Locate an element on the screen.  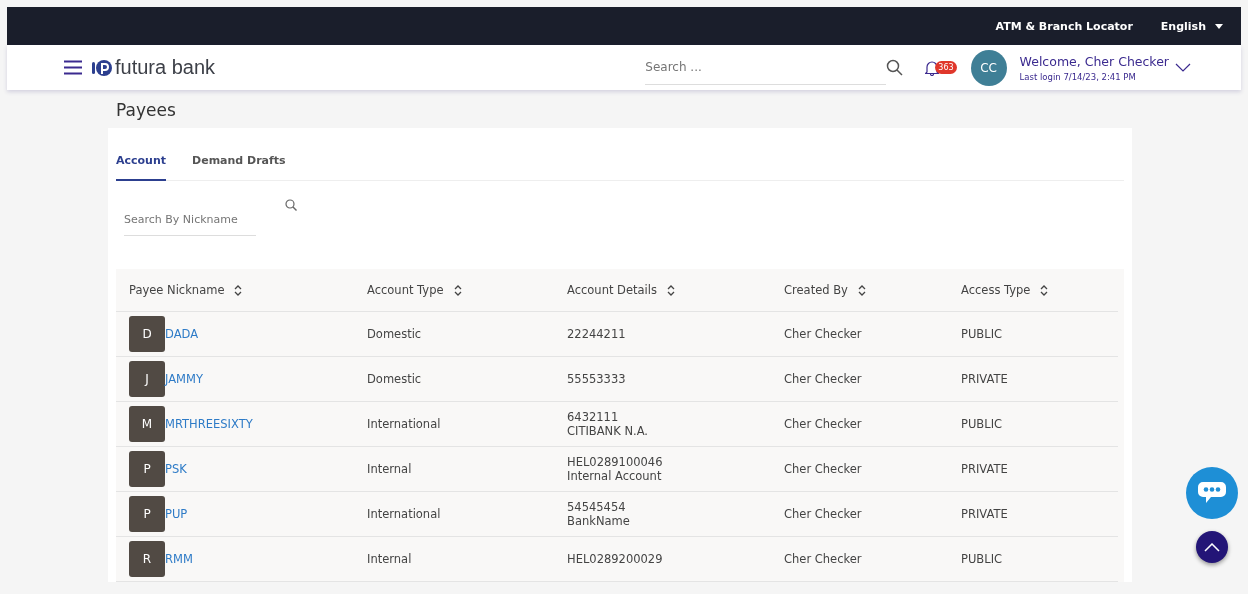
table-cell-text: HEL0289100046 is located at coordinates (615, 462).